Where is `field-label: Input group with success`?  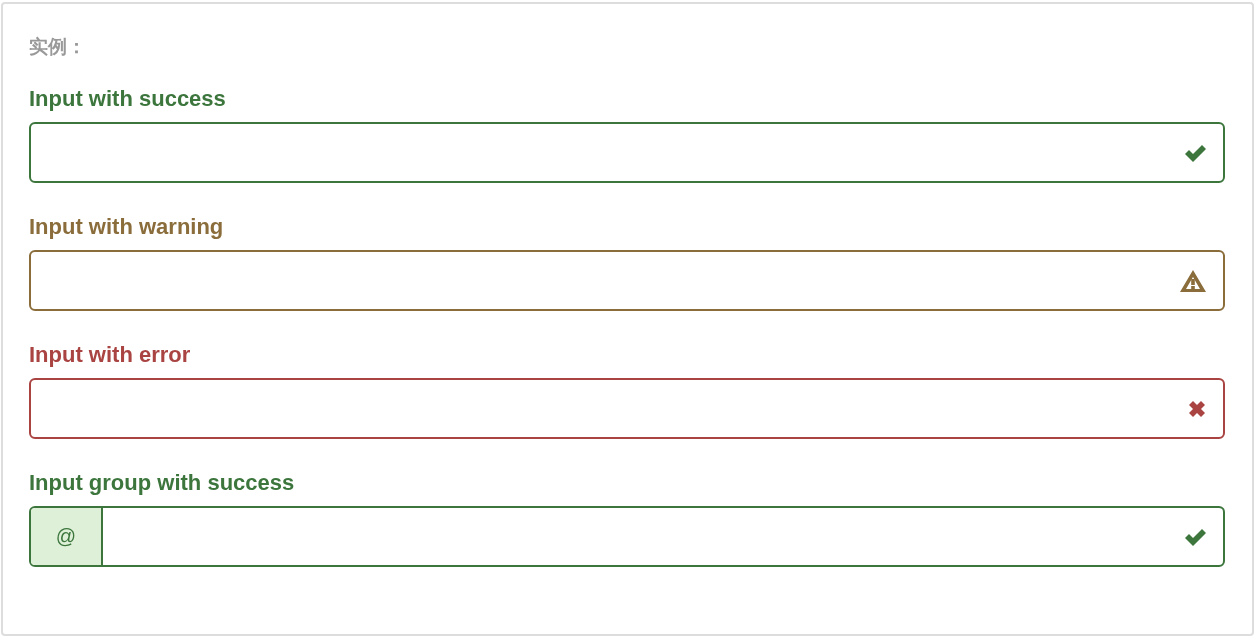 field-label: Input group with success is located at coordinates (162, 483).